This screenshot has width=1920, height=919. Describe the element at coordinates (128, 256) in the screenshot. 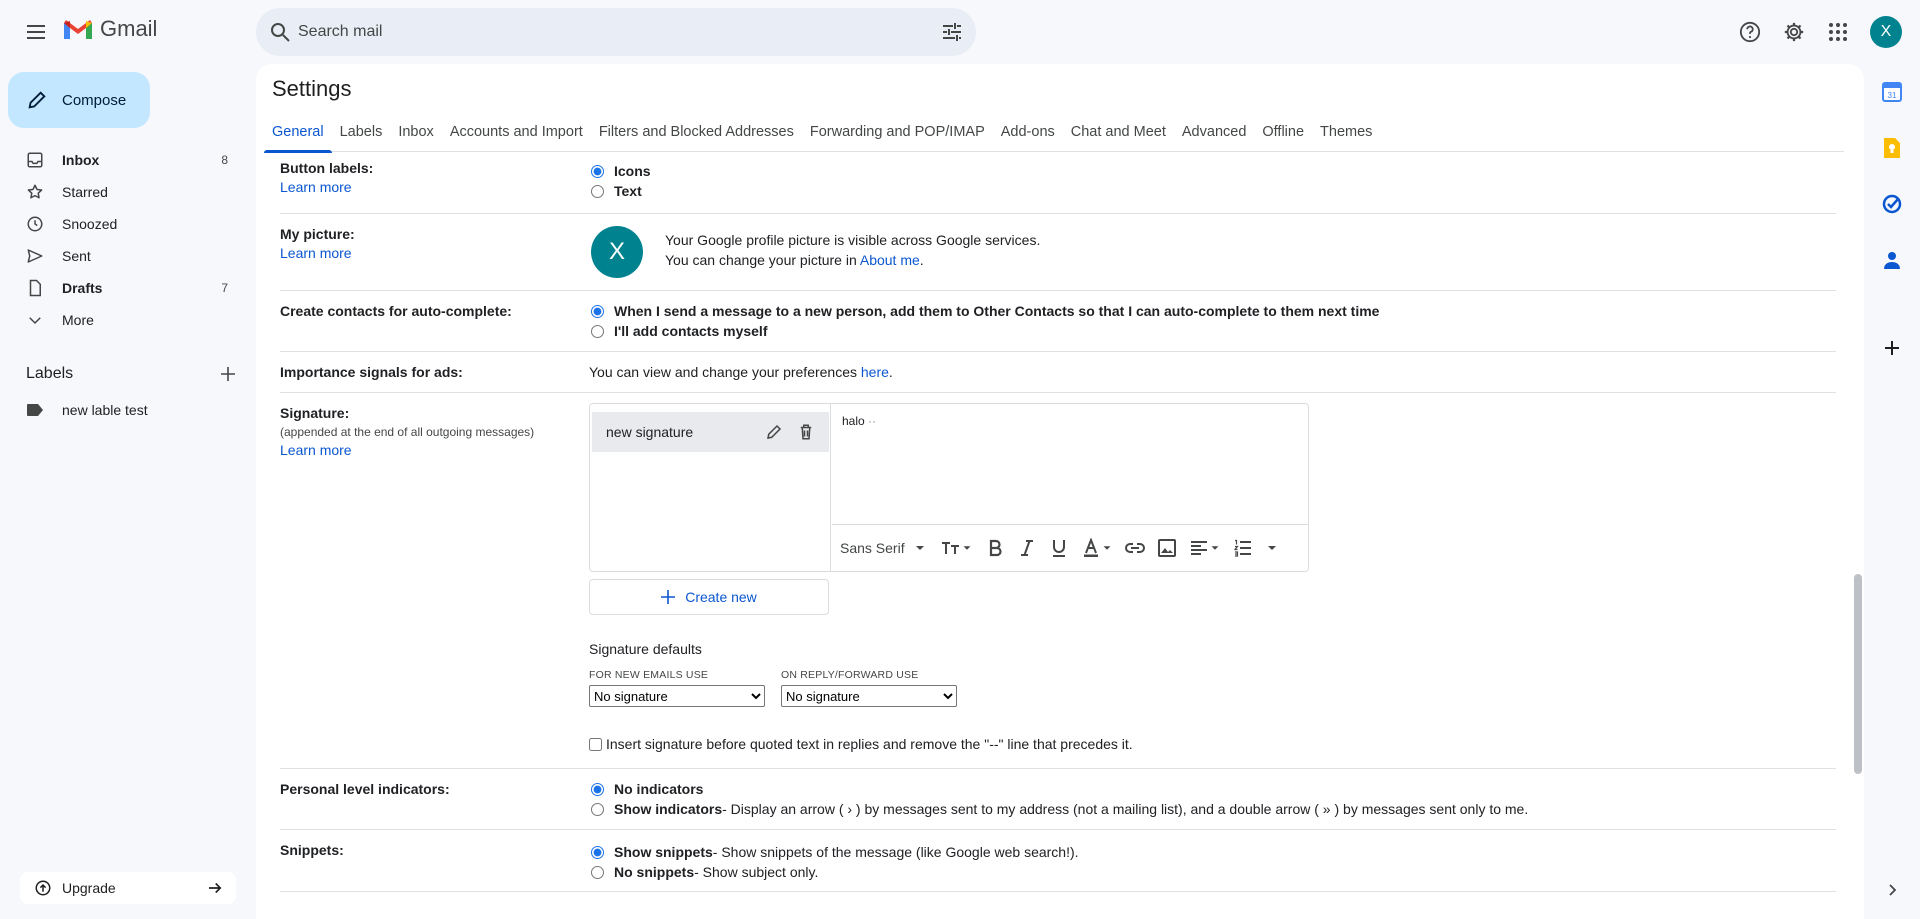

I see `sidebar-item-sent: Sent` at that location.